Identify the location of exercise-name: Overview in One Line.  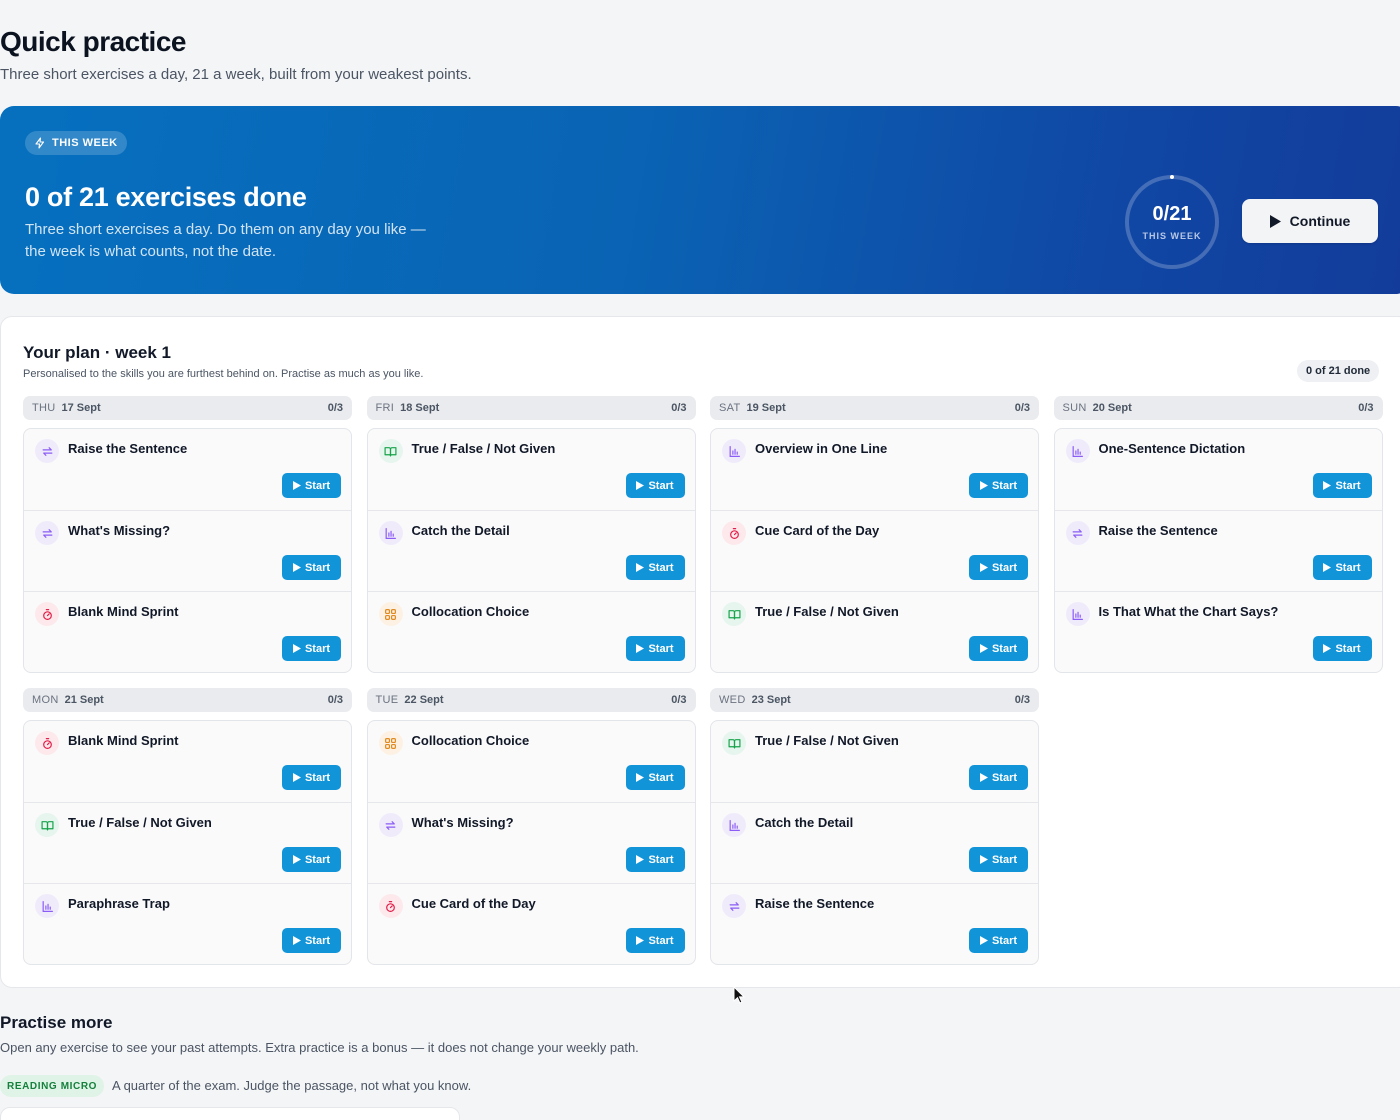
(821, 448).